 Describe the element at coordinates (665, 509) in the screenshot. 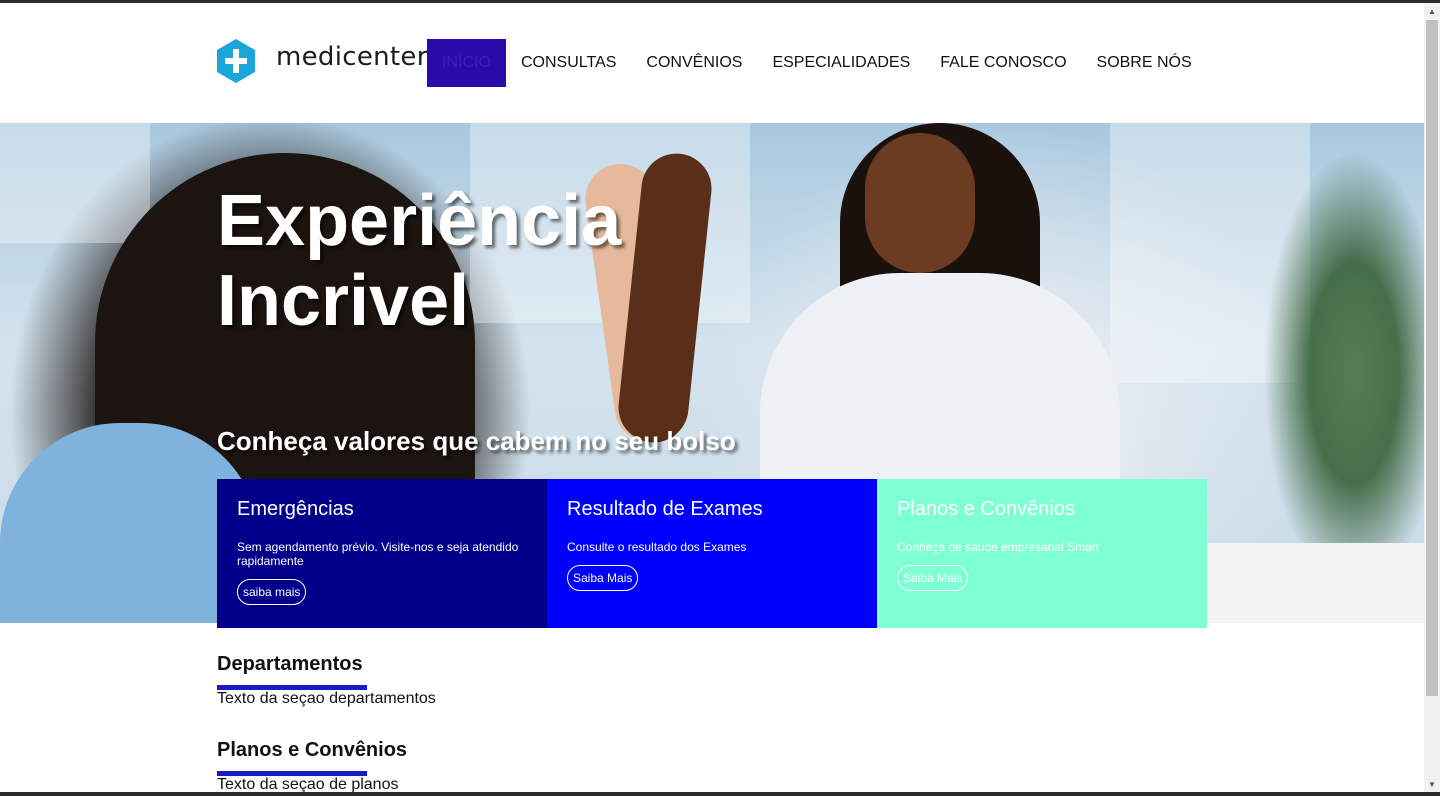

I see `card-title: Resultado de Exames` at that location.